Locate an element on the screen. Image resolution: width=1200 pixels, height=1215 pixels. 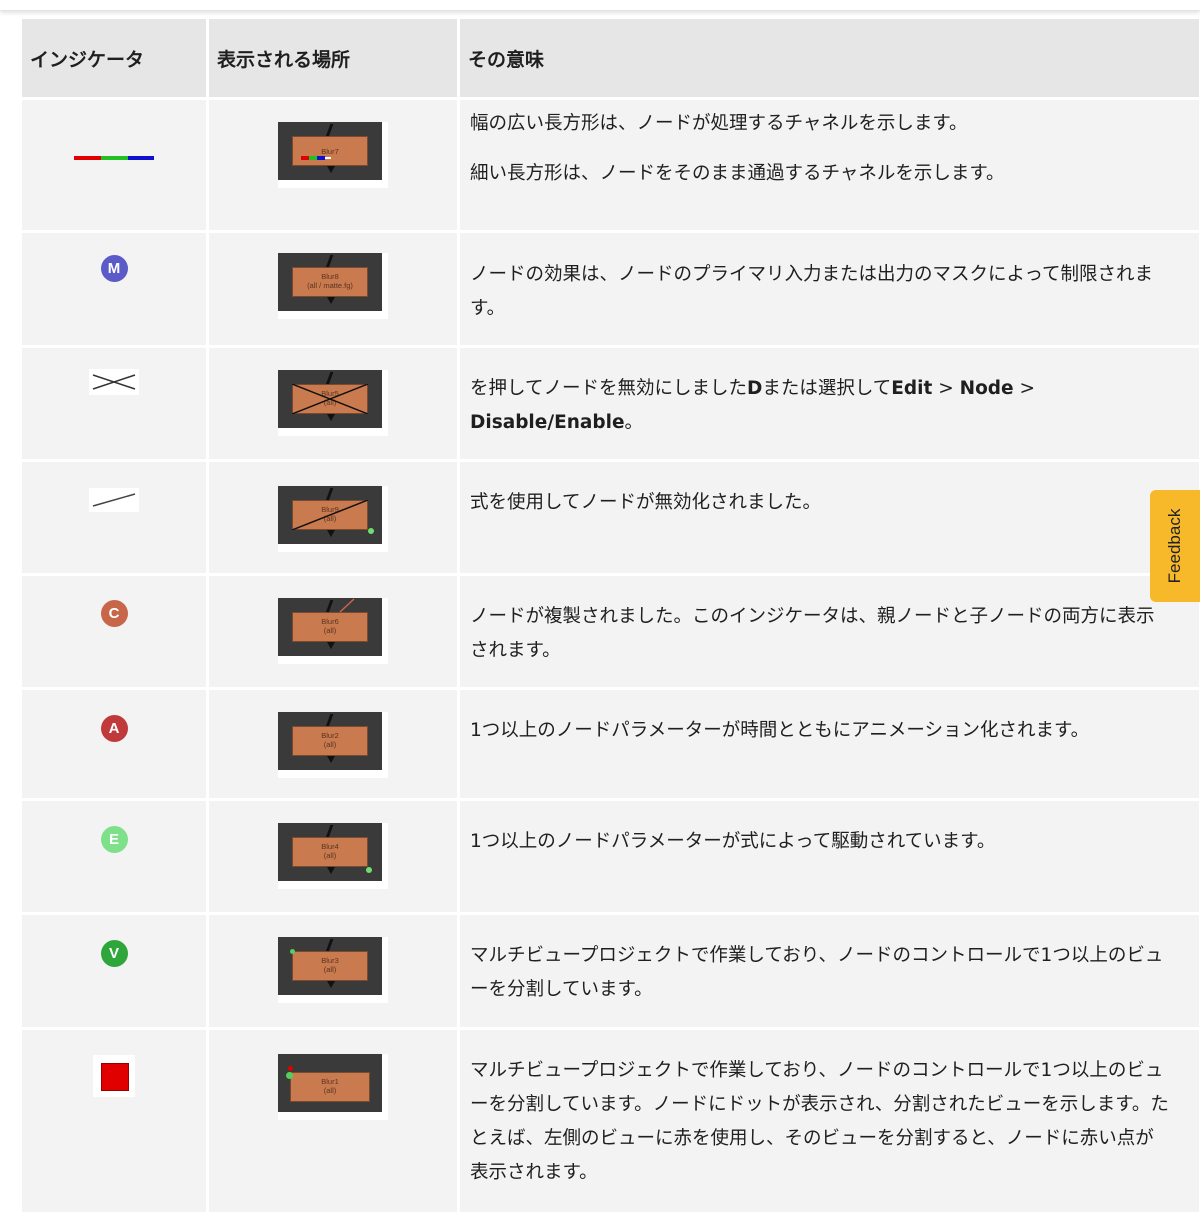
meaning-text: 細い長方形は、ノードをそのまま通過するチャネルを示します。 is located at coordinates (737, 173).